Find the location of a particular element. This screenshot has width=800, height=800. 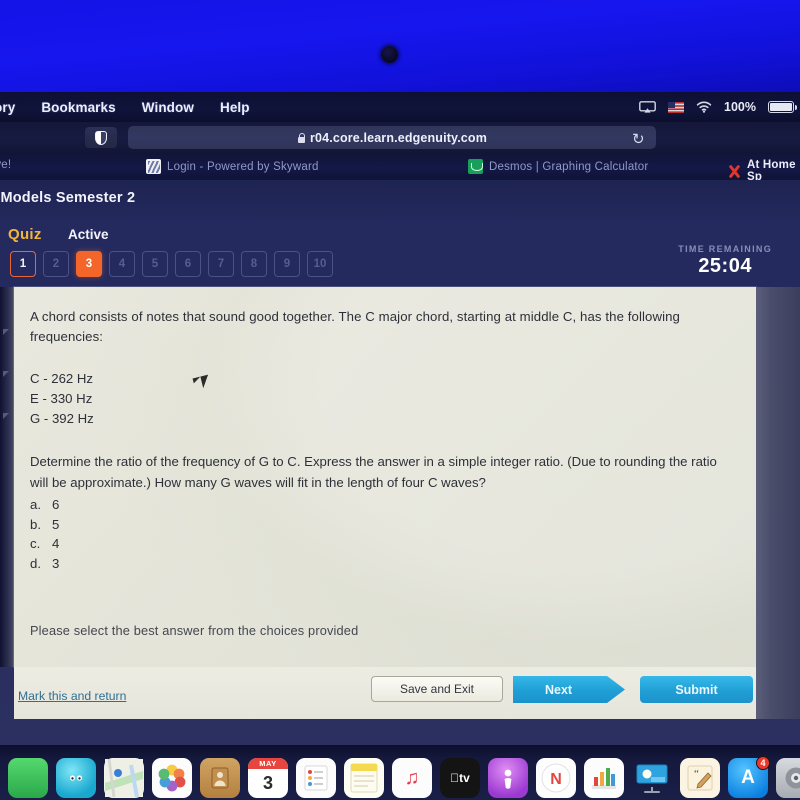

pager-item-2: 2 is located at coordinates (56, 264).